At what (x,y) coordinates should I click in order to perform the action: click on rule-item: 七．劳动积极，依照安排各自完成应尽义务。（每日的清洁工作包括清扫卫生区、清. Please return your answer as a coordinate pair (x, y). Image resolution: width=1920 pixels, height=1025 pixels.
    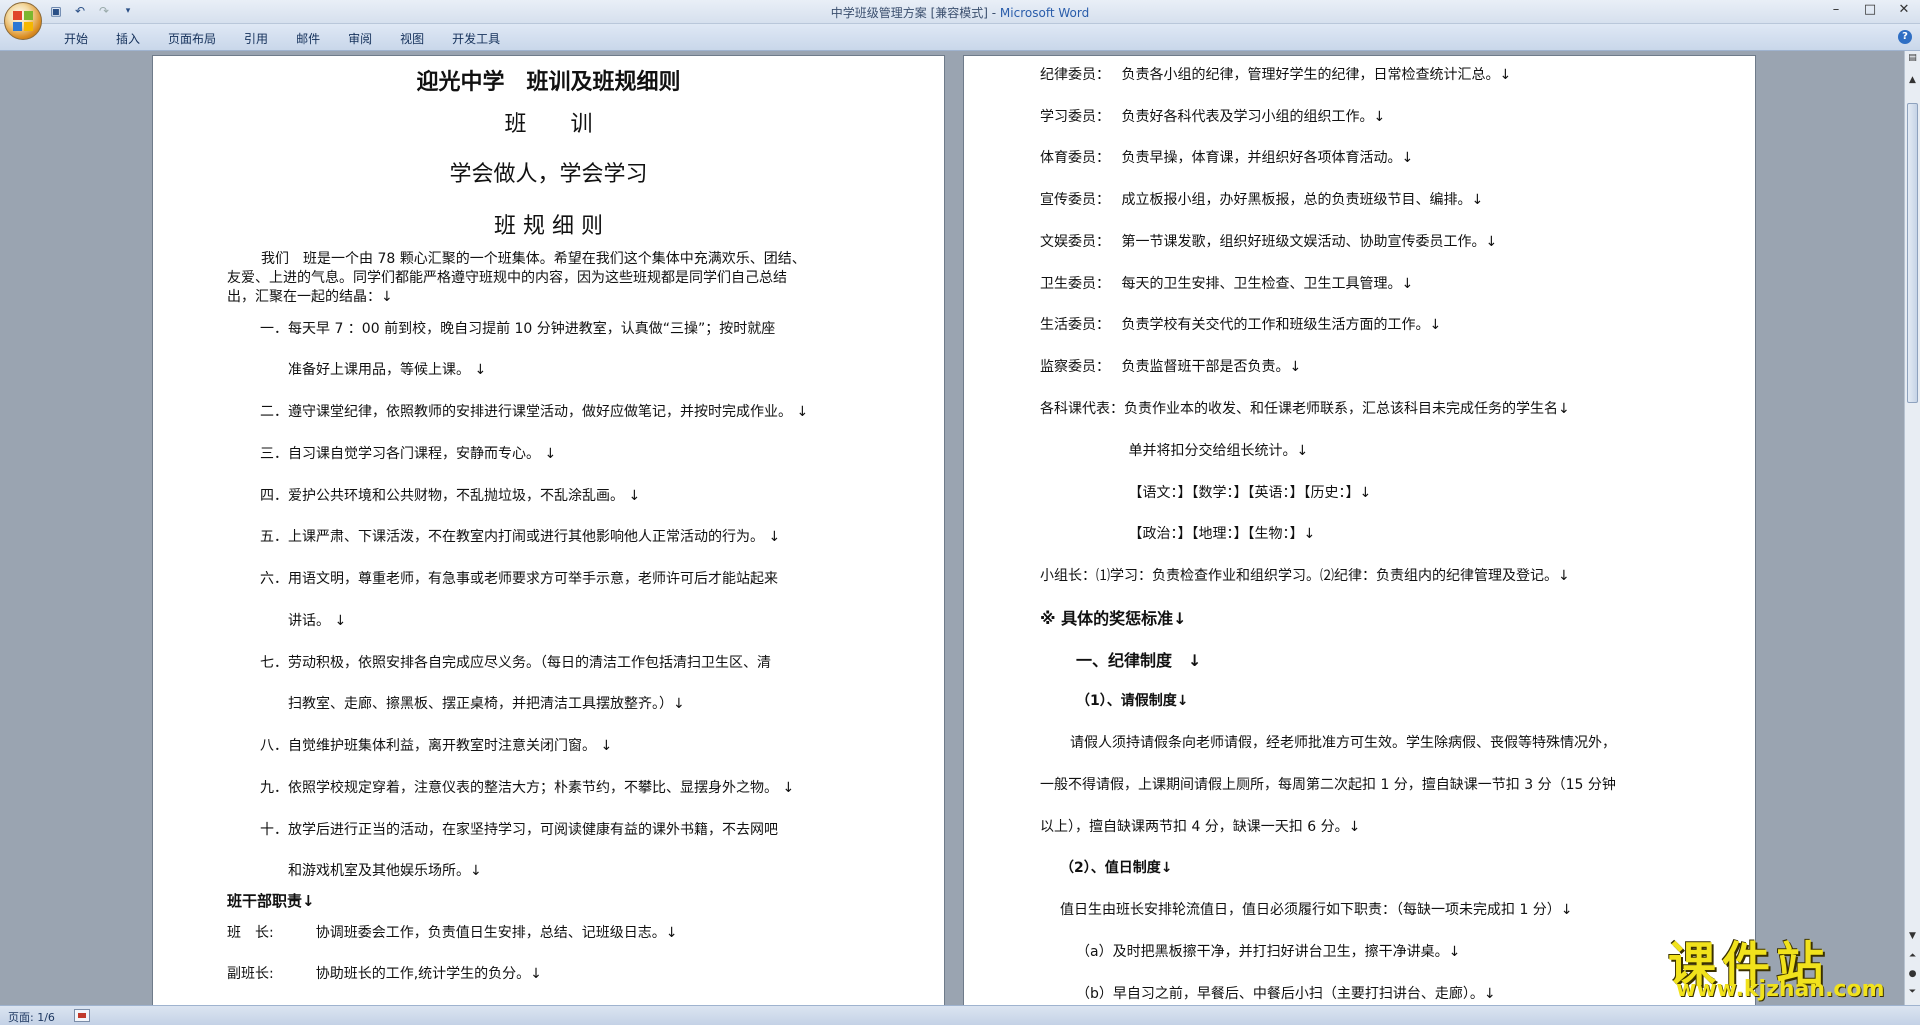
    Looking at the image, I should click on (515, 663).